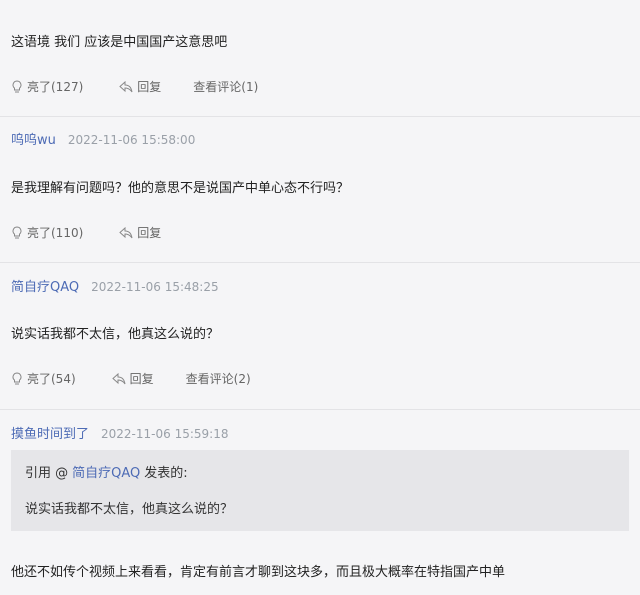 The image size is (640, 595). Describe the element at coordinates (86, 232) in the screenshot. I see `comment-actions: 亮了(110) 回复` at that location.